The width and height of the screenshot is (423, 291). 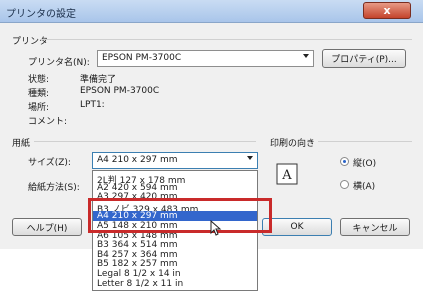 What do you see at coordinates (137, 160) in the screenshot?
I see `paper-size-value: A4 210 x 297 mm` at bounding box center [137, 160].